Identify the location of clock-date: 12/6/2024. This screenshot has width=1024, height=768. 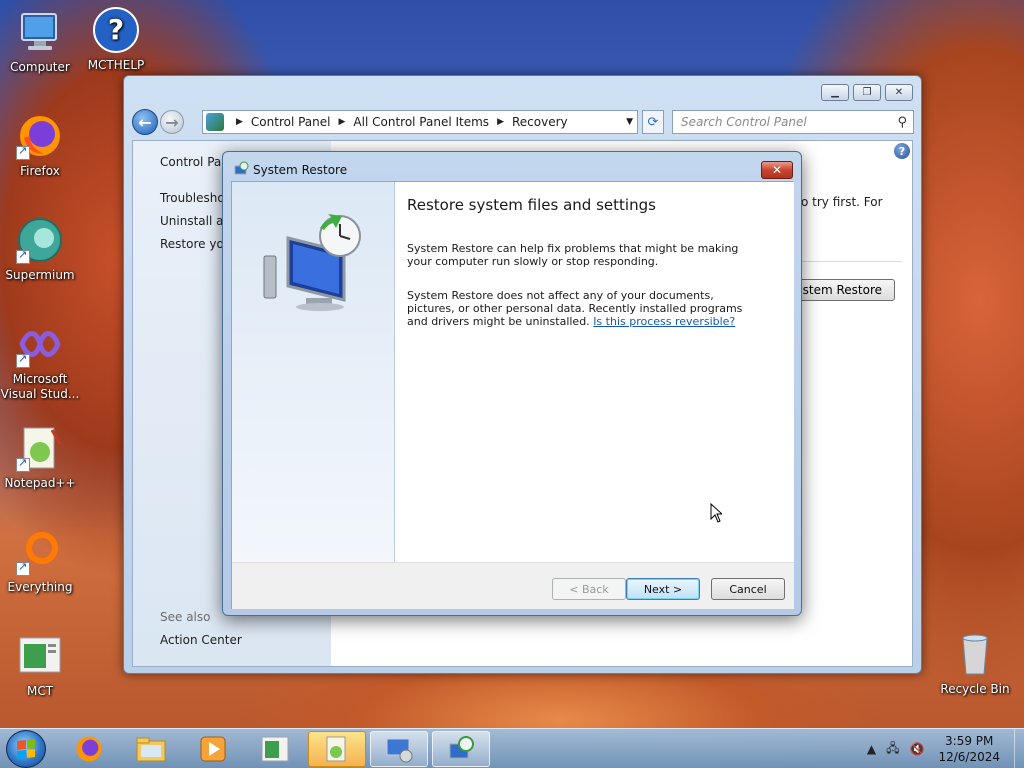
(969, 757).